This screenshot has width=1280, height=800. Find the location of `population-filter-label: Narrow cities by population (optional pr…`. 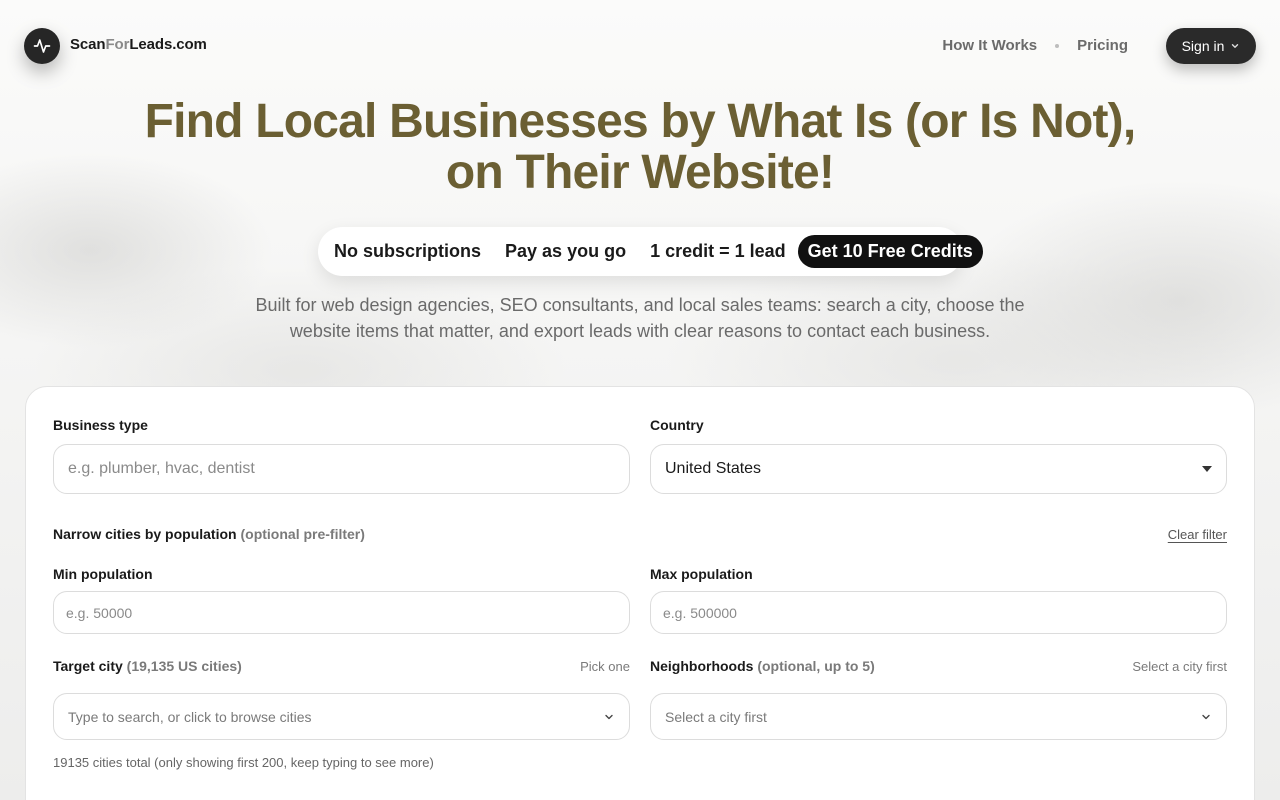

population-filter-label: Narrow cities by population (optional pr… is located at coordinates (209, 534).